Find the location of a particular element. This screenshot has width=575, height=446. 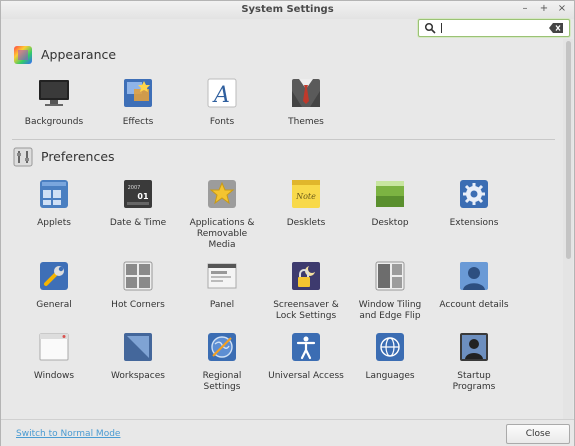

universal-access-label: Universal Access is located at coordinates (306, 376).